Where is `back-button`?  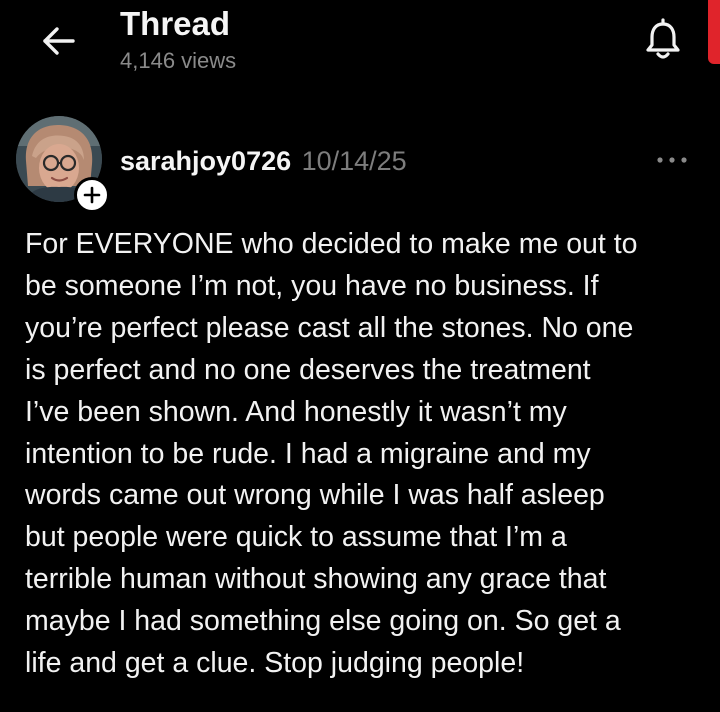 back-button is located at coordinates (59, 41).